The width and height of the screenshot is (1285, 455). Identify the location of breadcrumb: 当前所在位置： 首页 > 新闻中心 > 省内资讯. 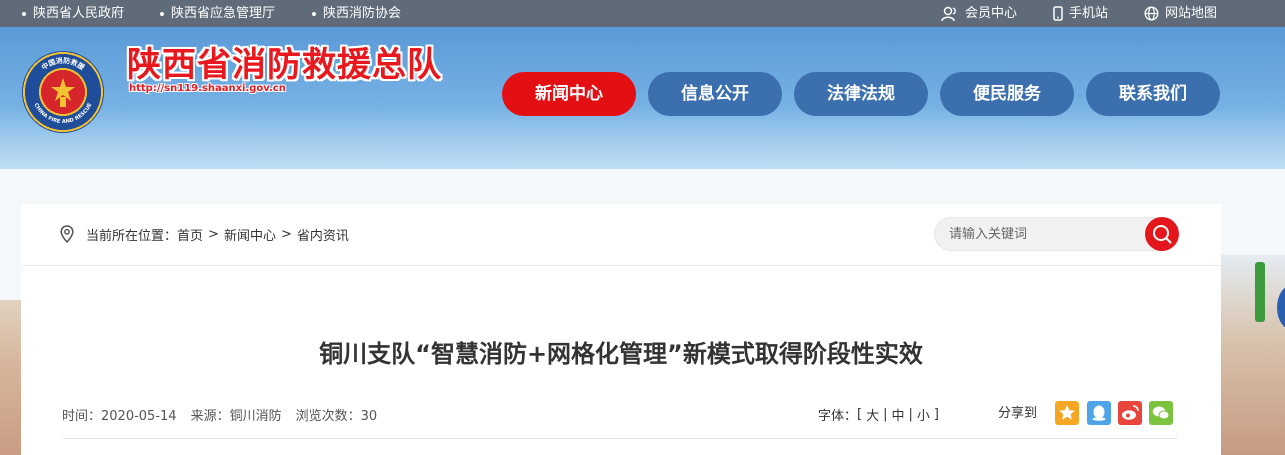
(204, 234).